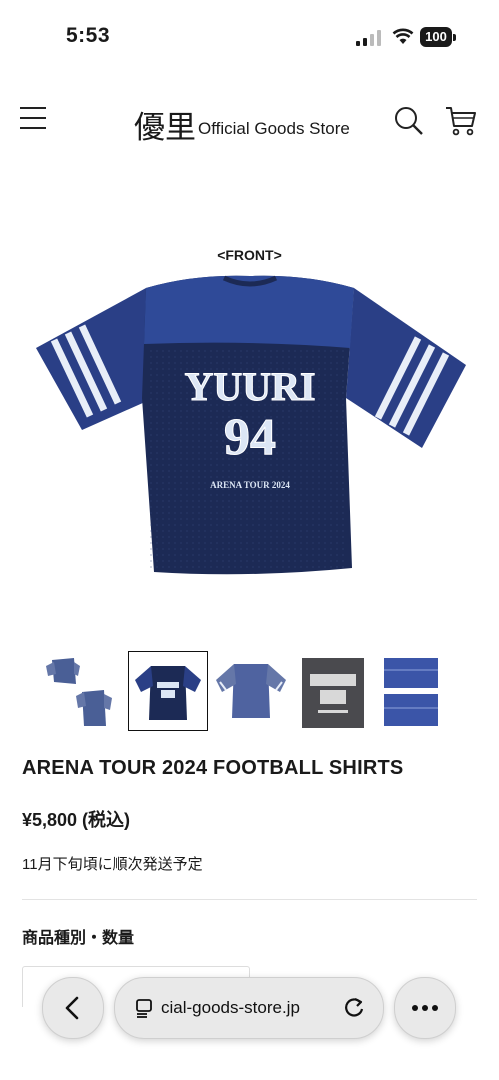 The height and width of the screenshot is (1080, 499). I want to click on battery-level: 100, so click(436, 37).